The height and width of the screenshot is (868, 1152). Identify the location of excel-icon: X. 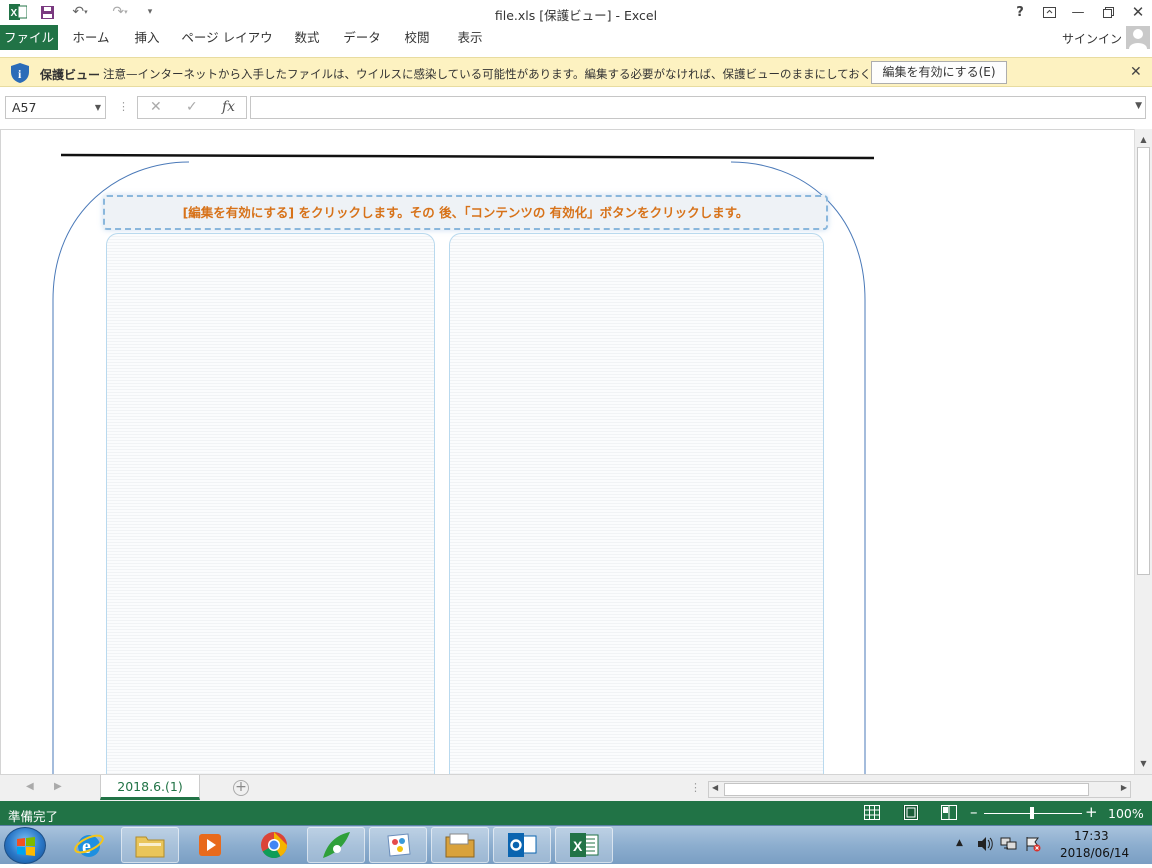
(584, 845).